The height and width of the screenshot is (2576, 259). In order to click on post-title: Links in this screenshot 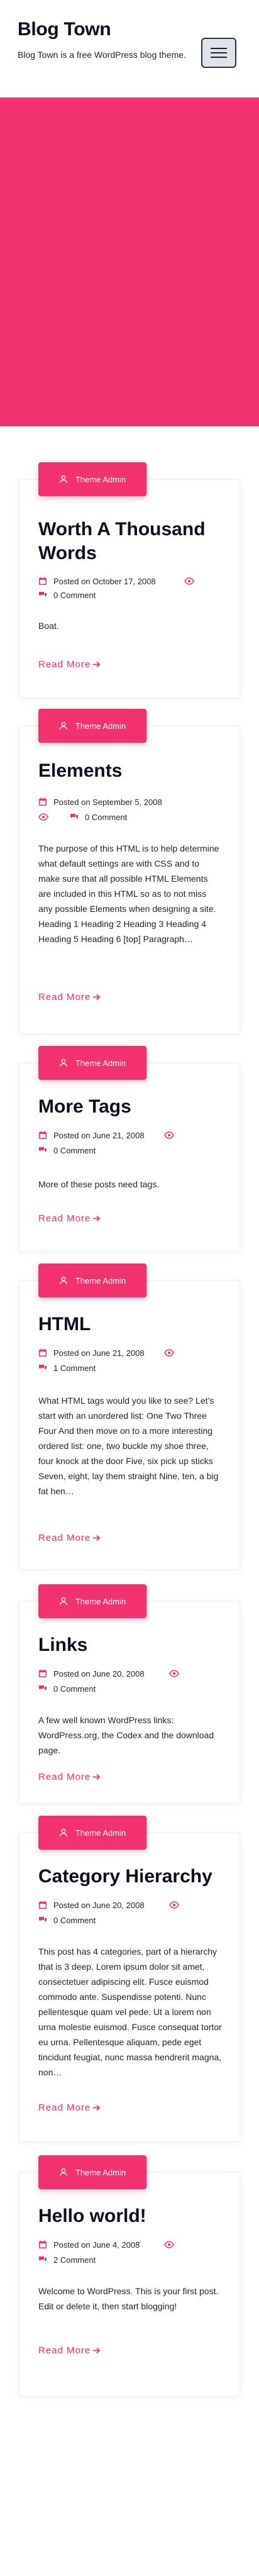, I will do `click(132, 1645)`.